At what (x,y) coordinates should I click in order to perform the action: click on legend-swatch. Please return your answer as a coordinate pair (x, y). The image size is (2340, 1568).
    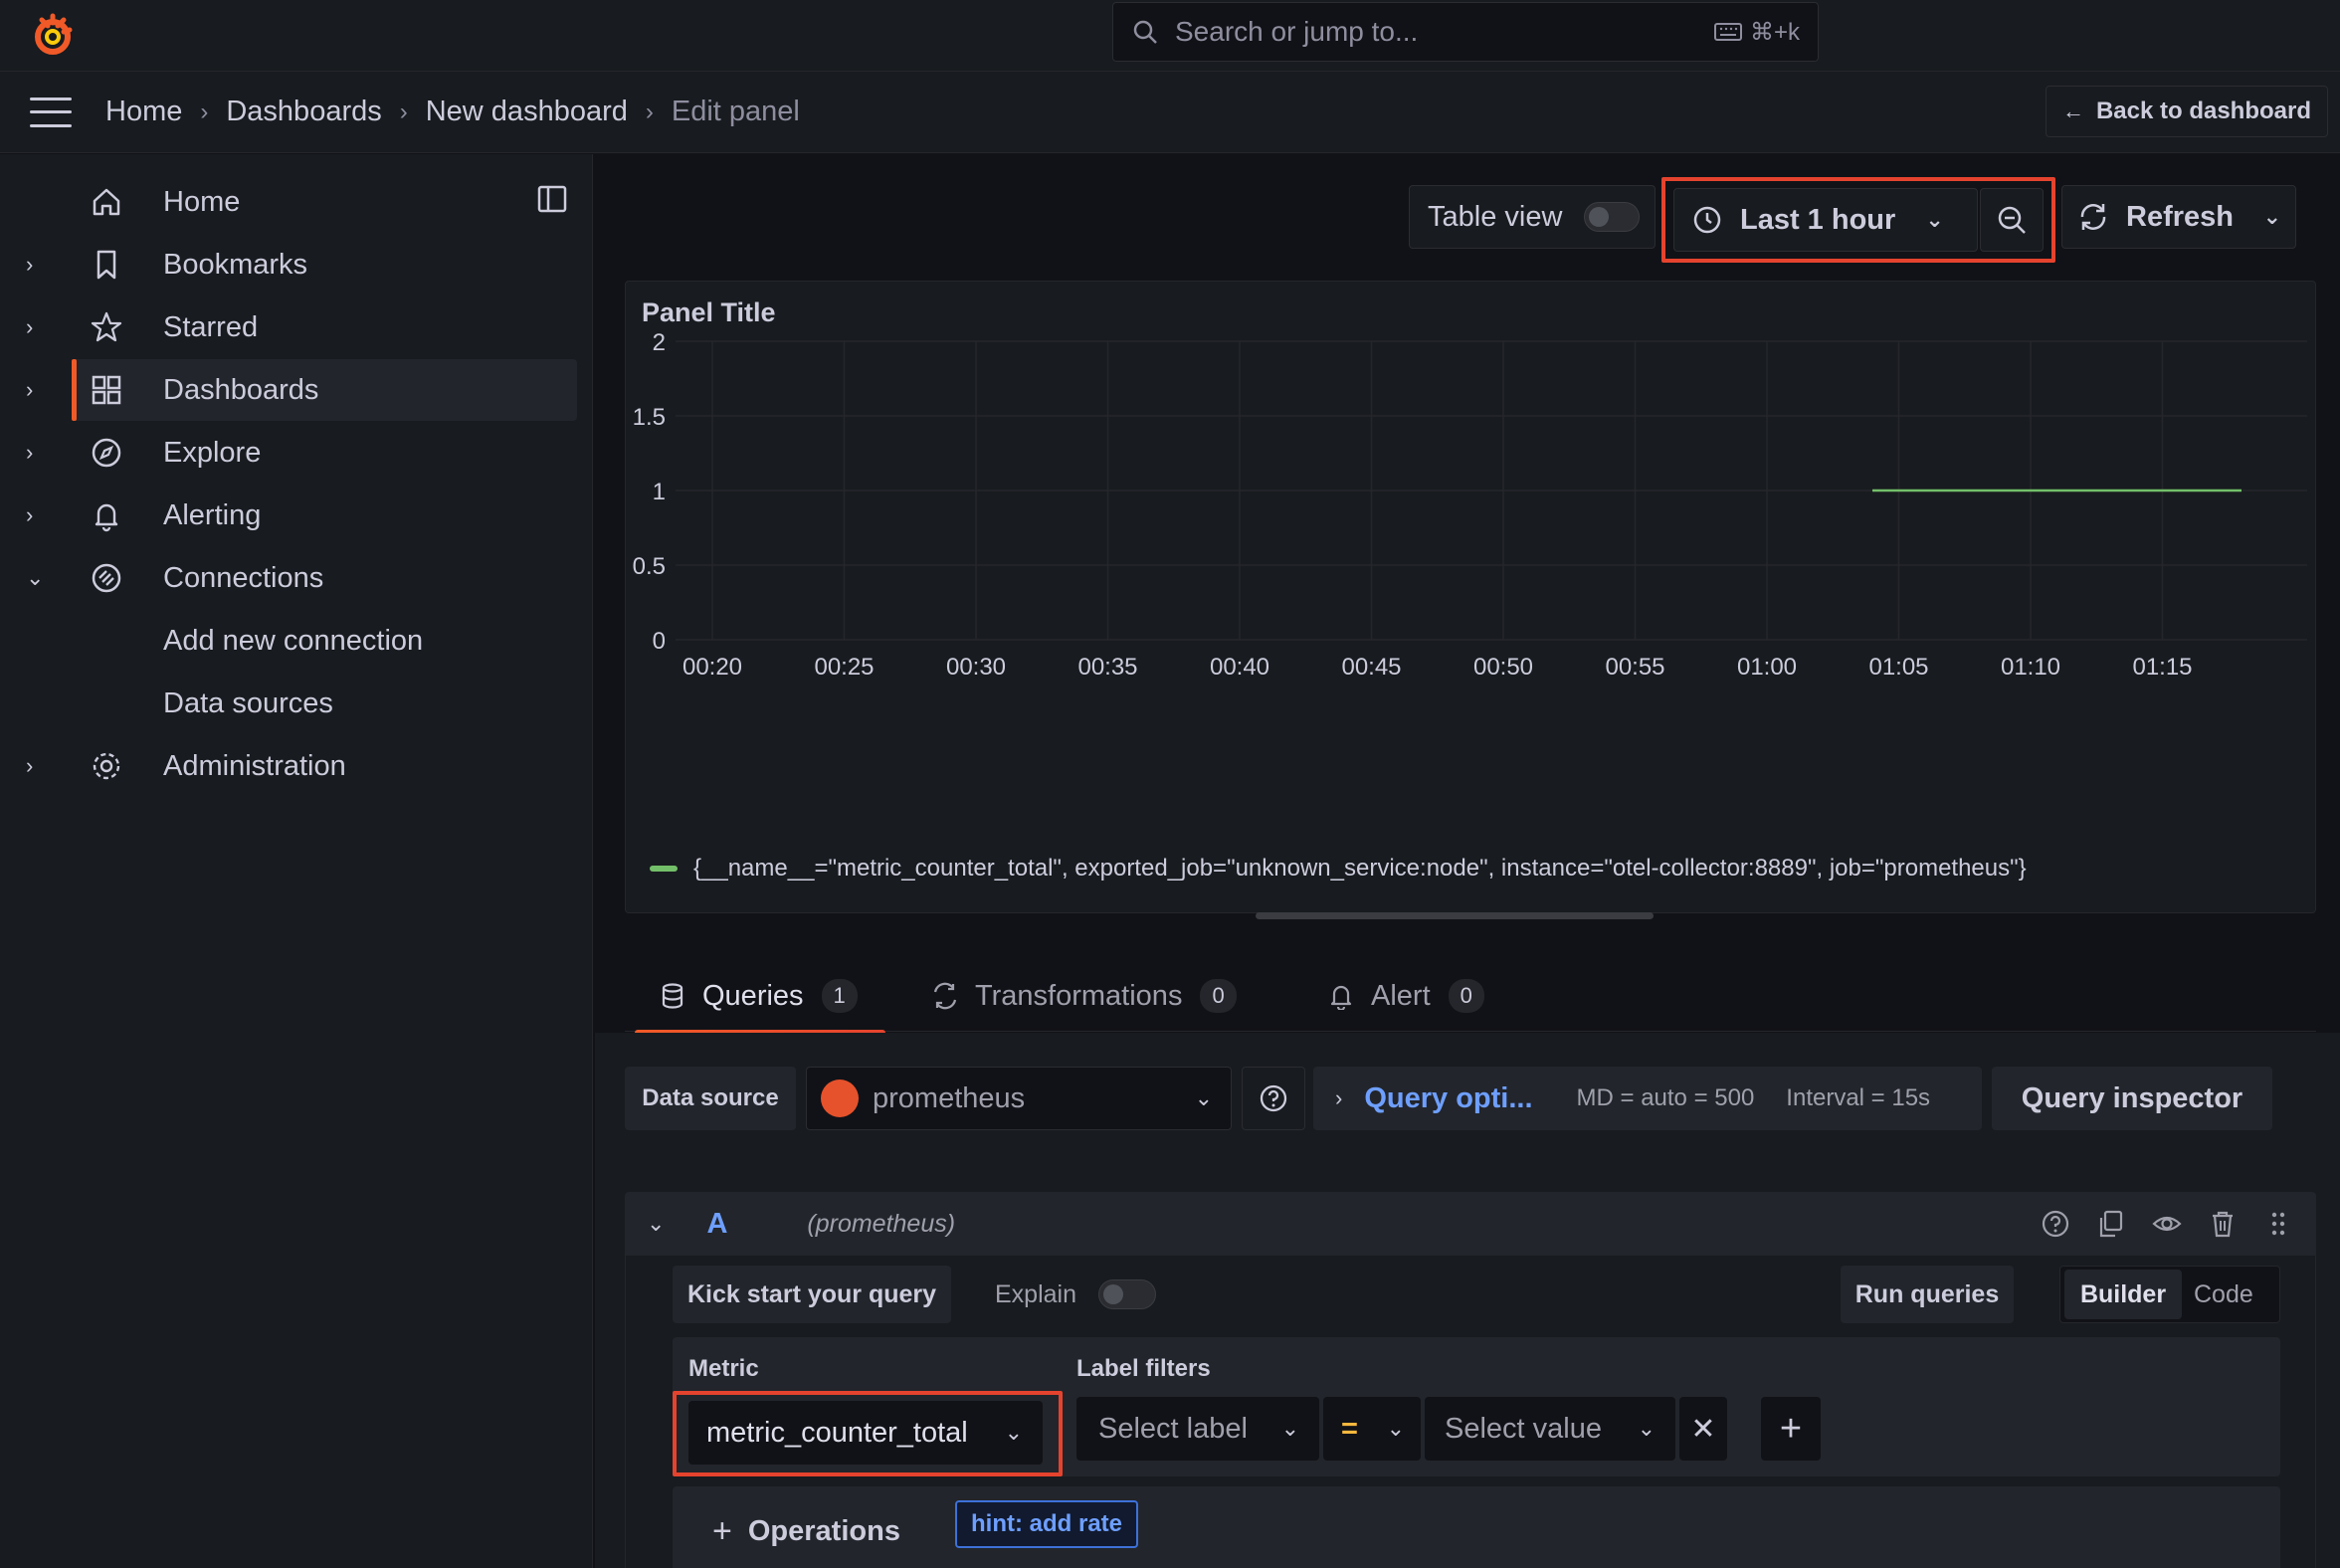
    Looking at the image, I should click on (664, 869).